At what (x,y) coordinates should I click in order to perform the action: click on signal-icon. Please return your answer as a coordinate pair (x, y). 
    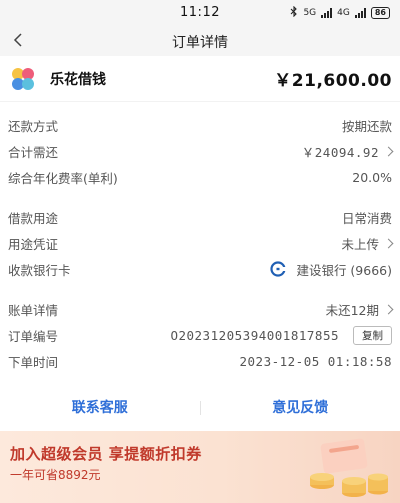
    Looking at the image, I should click on (327, 13).